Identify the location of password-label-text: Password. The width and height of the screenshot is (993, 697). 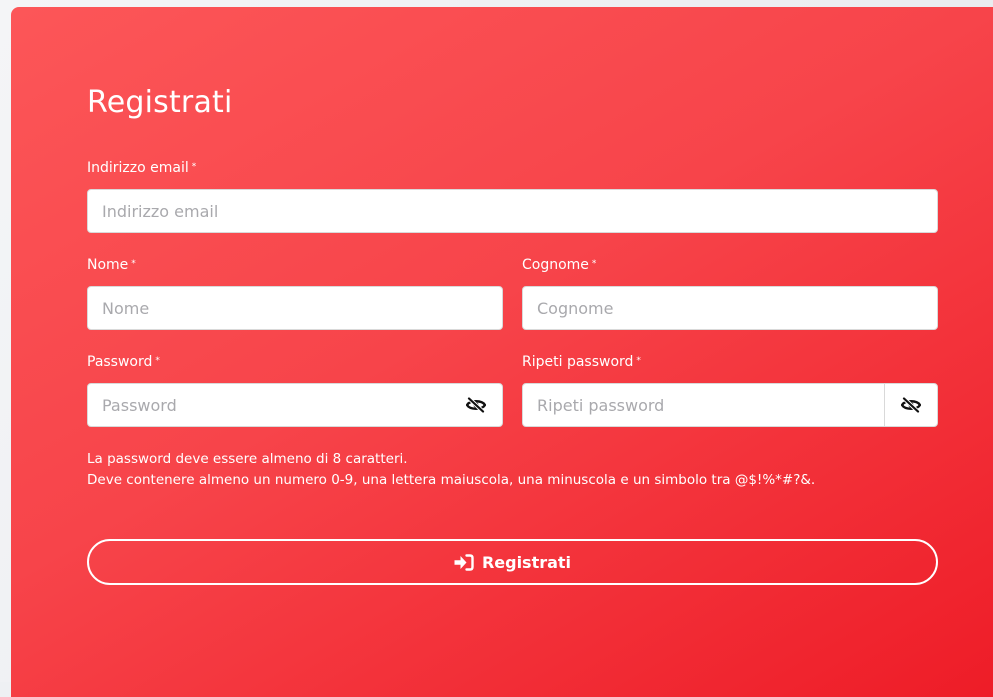
(120, 362).